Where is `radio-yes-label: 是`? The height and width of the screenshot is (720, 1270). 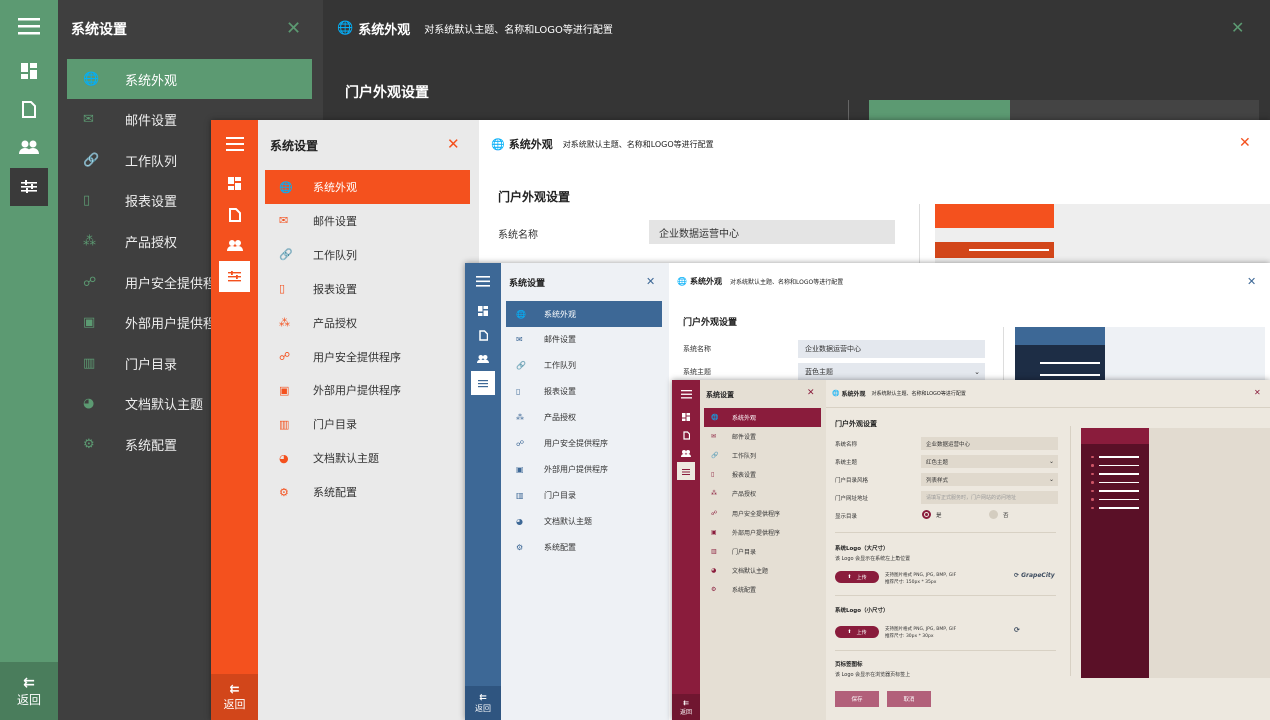 radio-yes-label: 是 is located at coordinates (939, 515).